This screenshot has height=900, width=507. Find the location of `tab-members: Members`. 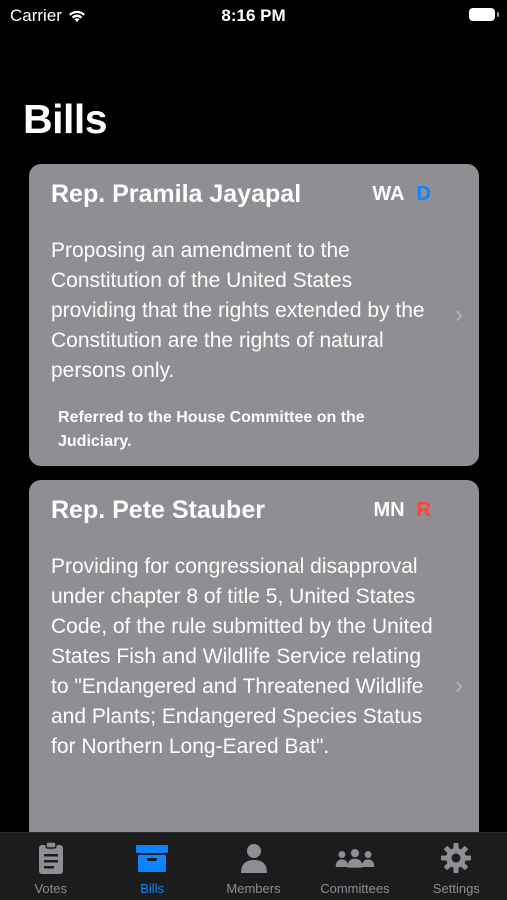

tab-members: Members is located at coordinates (253, 866).